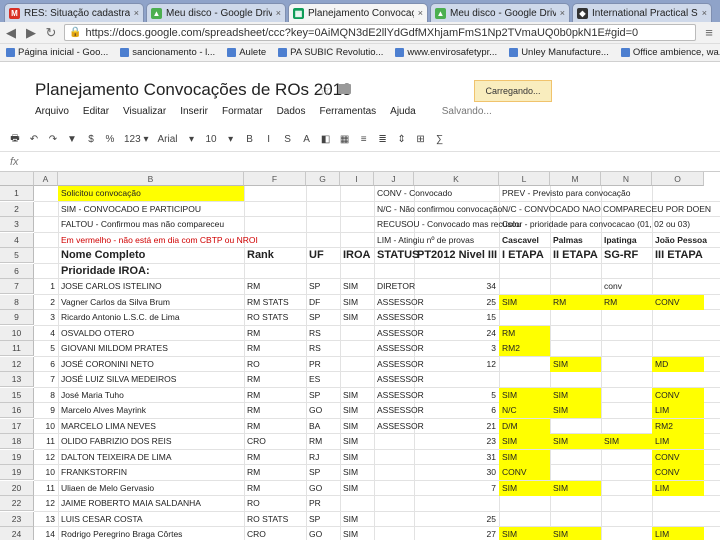  What do you see at coordinates (313, 472) in the screenshot?
I see `cell: SP` at bounding box center [313, 472].